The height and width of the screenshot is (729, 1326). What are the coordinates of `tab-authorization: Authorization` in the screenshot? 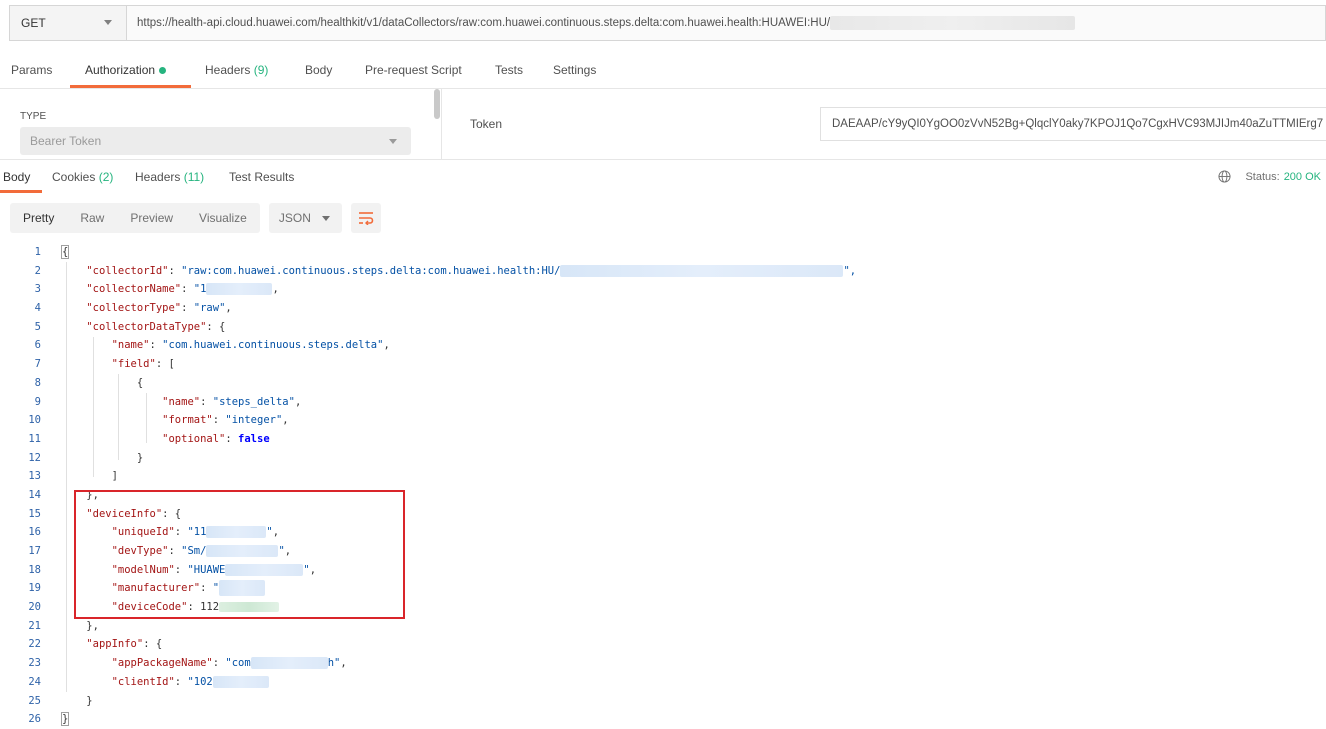 It's located at (126, 70).